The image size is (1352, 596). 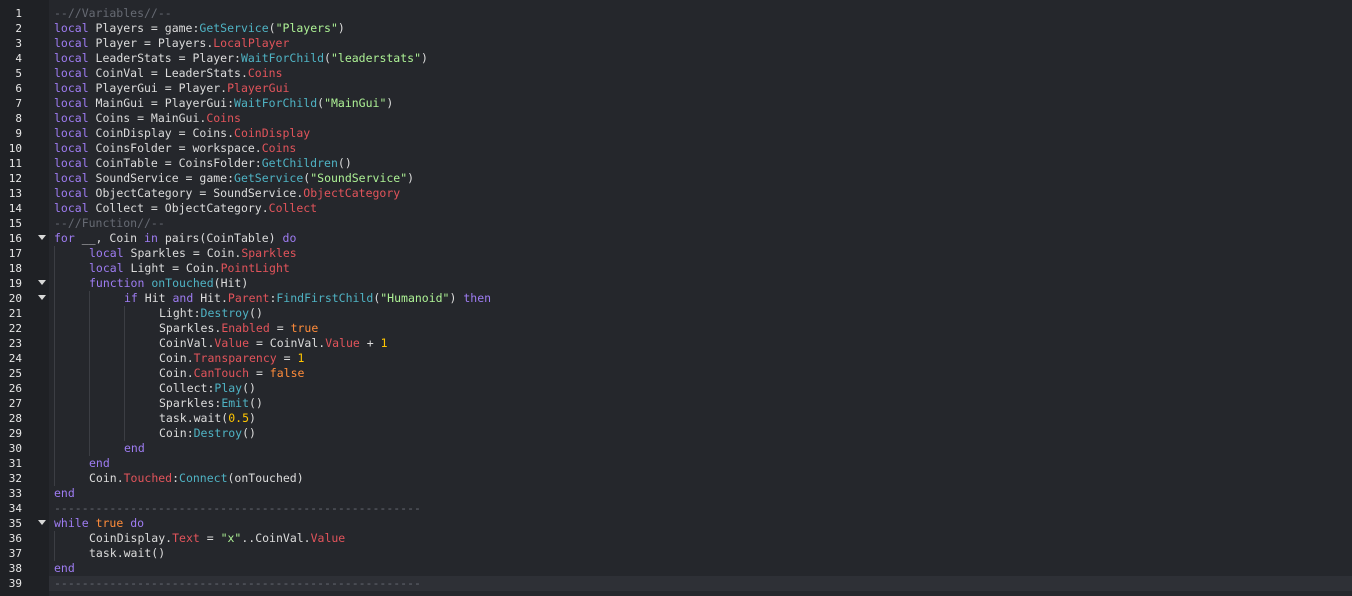 I want to click on code-text: Collect:Play(), so click(x=207, y=388).